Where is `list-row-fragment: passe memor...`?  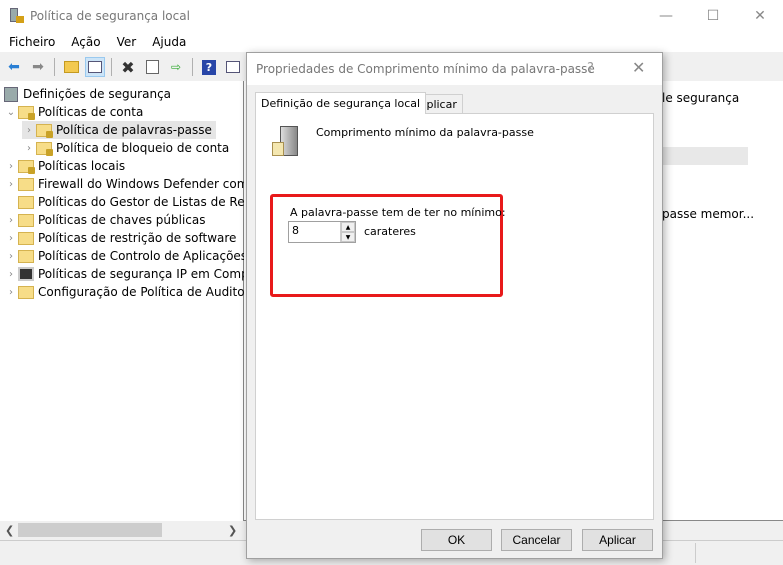 list-row-fragment: passe memor... is located at coordinates (708, 214).